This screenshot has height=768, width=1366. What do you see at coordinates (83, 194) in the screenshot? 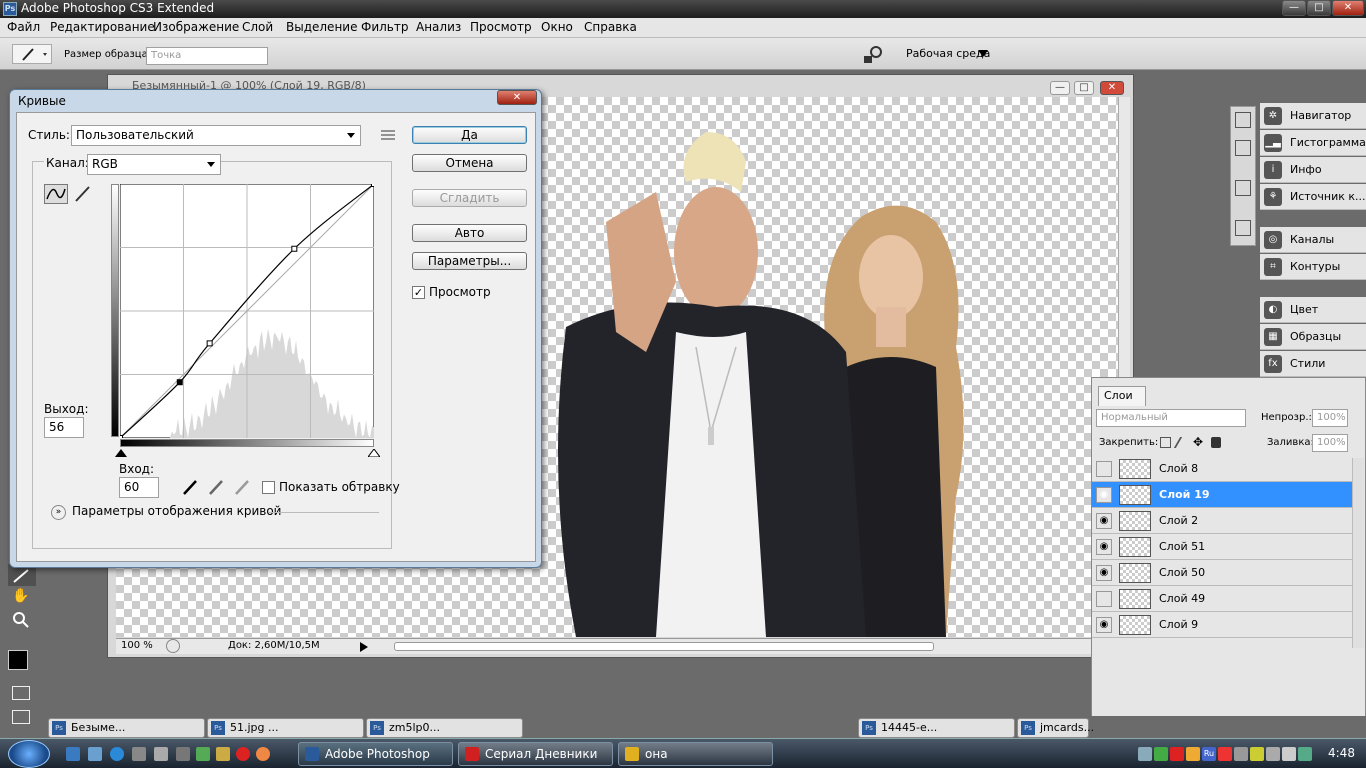
I see `pencil-icon` at bounding box center [83, 194].